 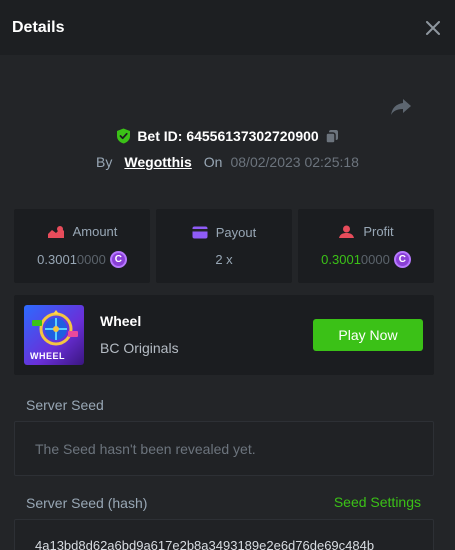 What do you see at coordinates (377, 502) in the screenshot?
I see `seed-settings-link: Seed Settings` at bounding box center [377, 502].